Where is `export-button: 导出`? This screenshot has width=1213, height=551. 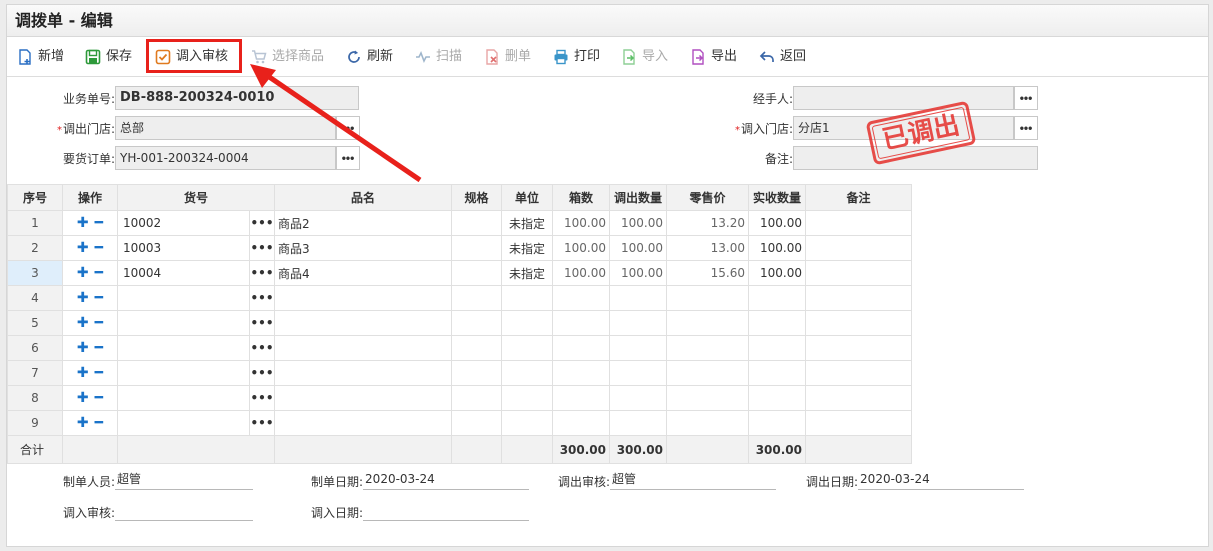 export-button: 导出 is located at coordinates (713, 57).